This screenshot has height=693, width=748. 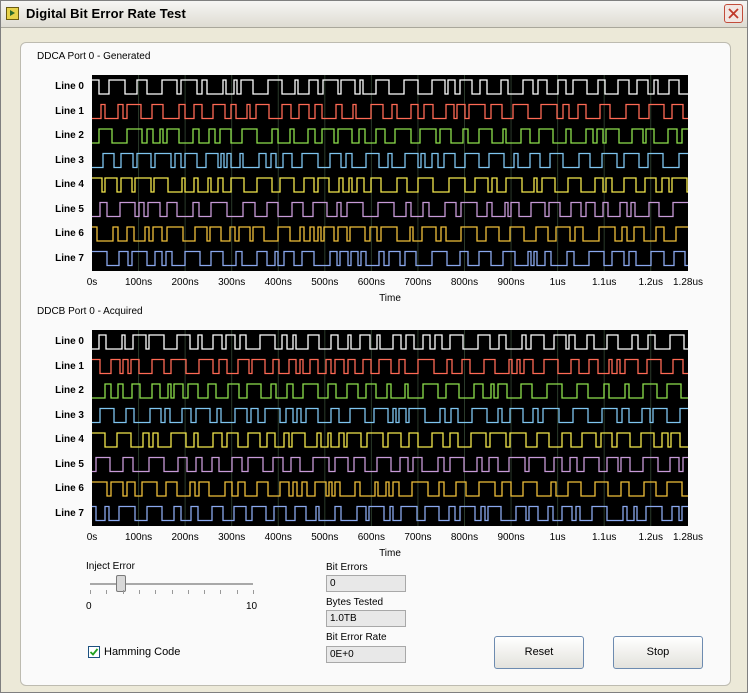 What do you see at coordinates (252, 606) in the screenshot?
I see `slider-max-label: 10` at bounding box center [252, 606].